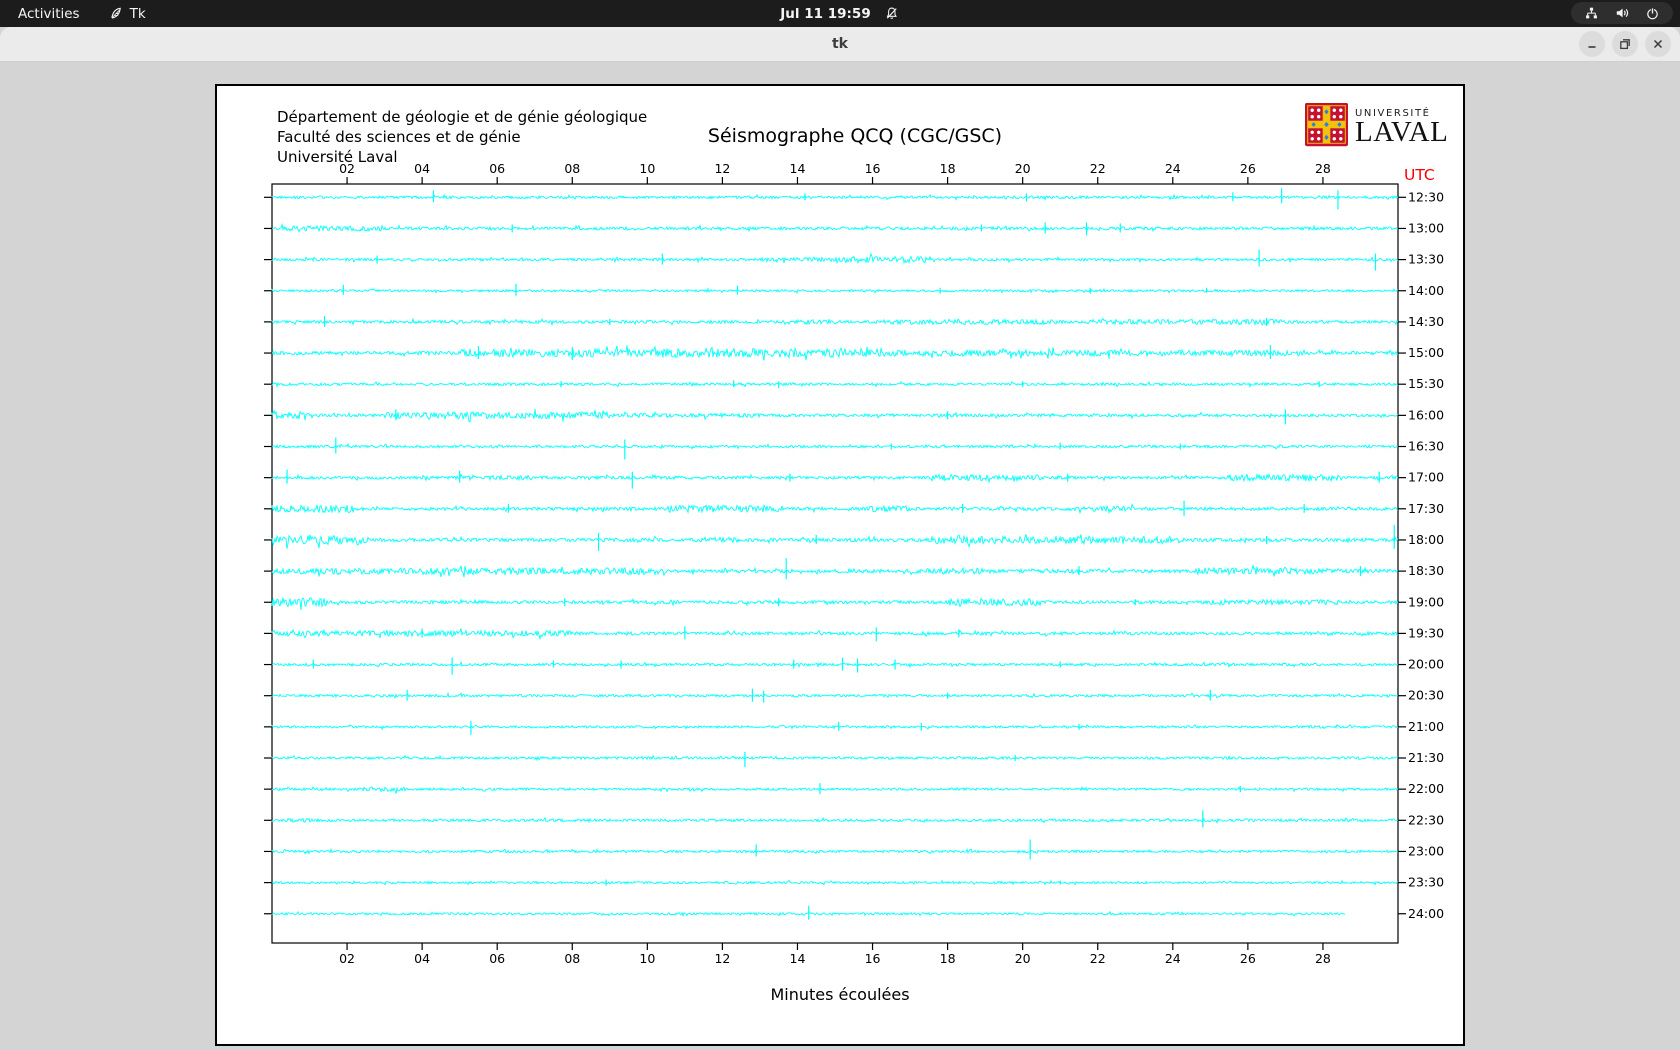  What do you see at coordinates (1426, 726) in the screenshot?
I see `time-label: 21:00` at bounding box center [1426, 726].